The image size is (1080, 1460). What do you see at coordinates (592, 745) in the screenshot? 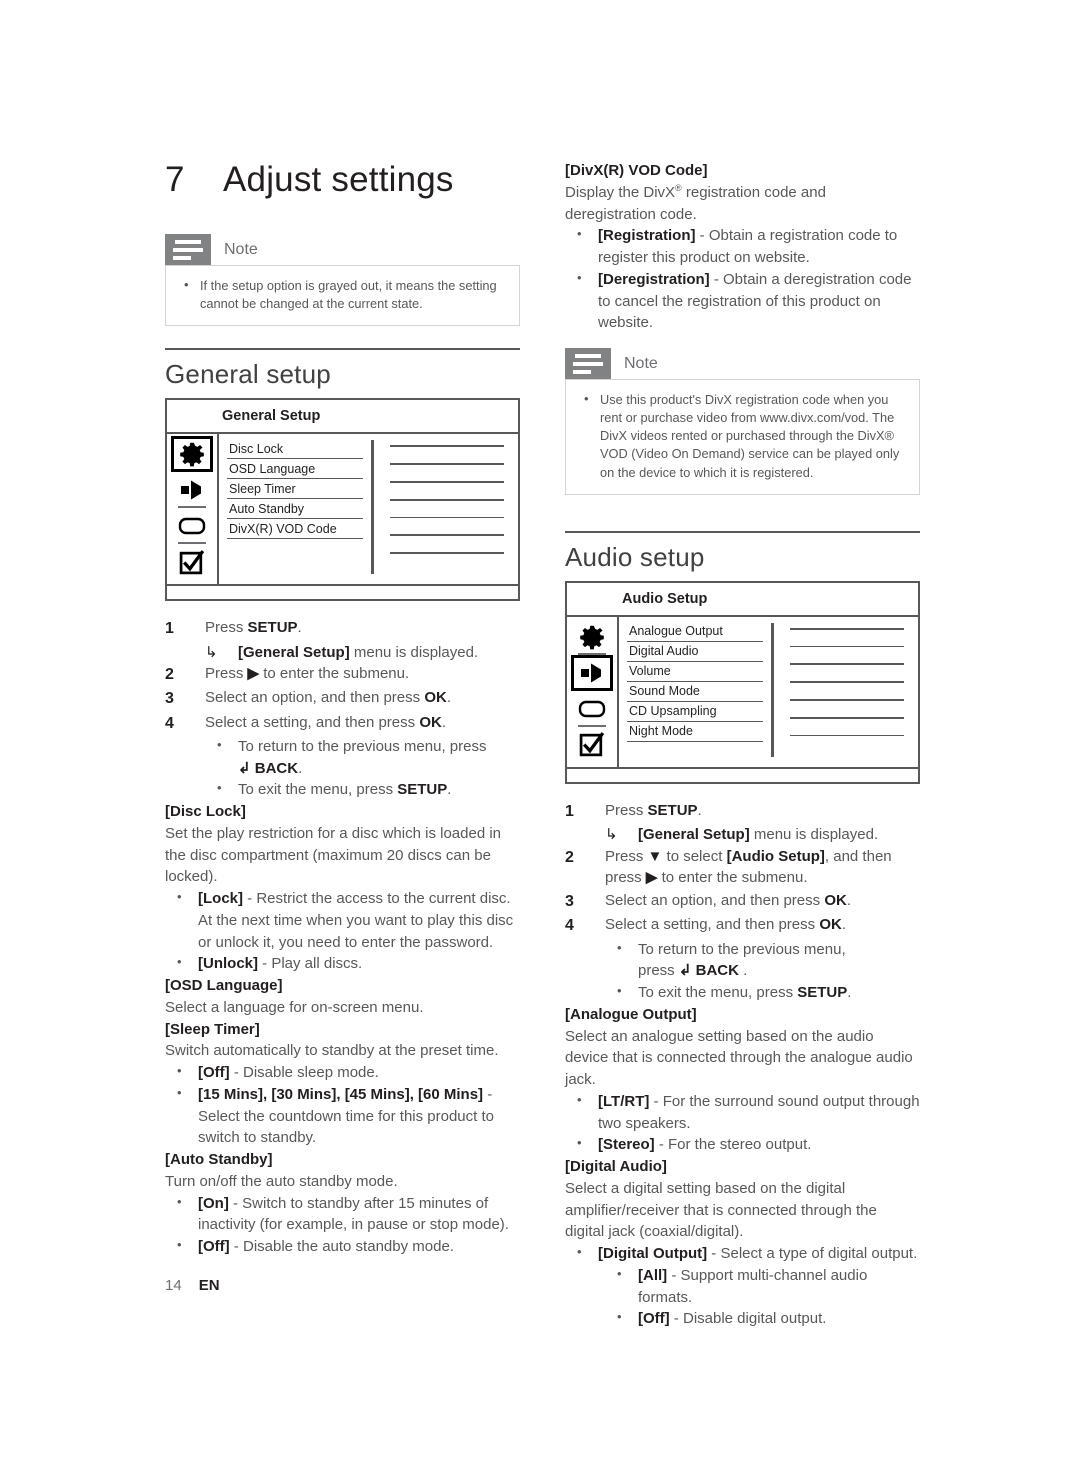
I see `checkbox-icon` at bounding box center [592, 745].